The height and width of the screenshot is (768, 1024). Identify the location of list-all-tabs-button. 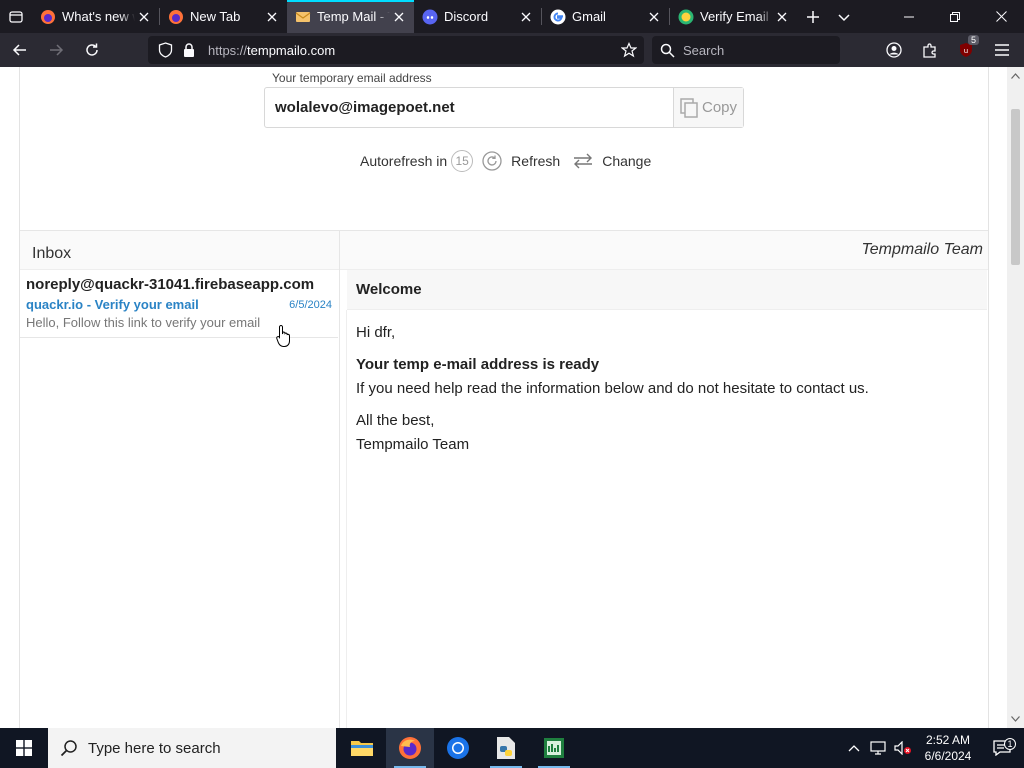
(844, 16).